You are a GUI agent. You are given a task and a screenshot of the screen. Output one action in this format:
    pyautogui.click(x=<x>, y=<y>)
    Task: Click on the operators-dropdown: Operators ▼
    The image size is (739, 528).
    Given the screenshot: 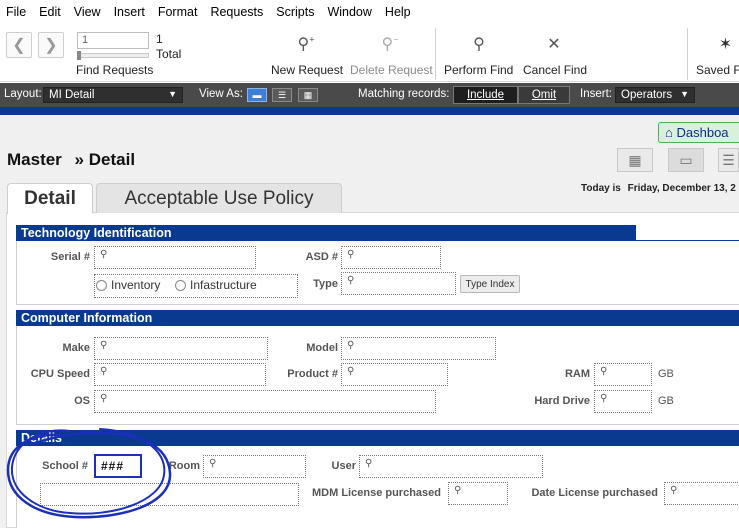 What is the action you would take?
    pyautogui.click(x=655, y=95)
    